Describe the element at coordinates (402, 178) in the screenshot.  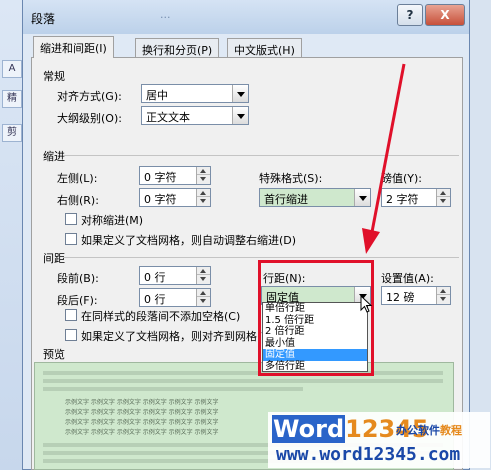
I see `by-label: 磅值(Y):` at that location.